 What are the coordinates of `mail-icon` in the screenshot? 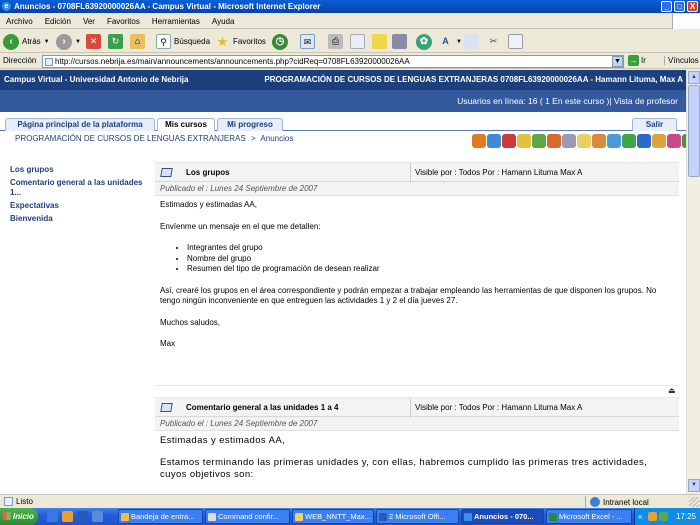 It's located at (569, 141).